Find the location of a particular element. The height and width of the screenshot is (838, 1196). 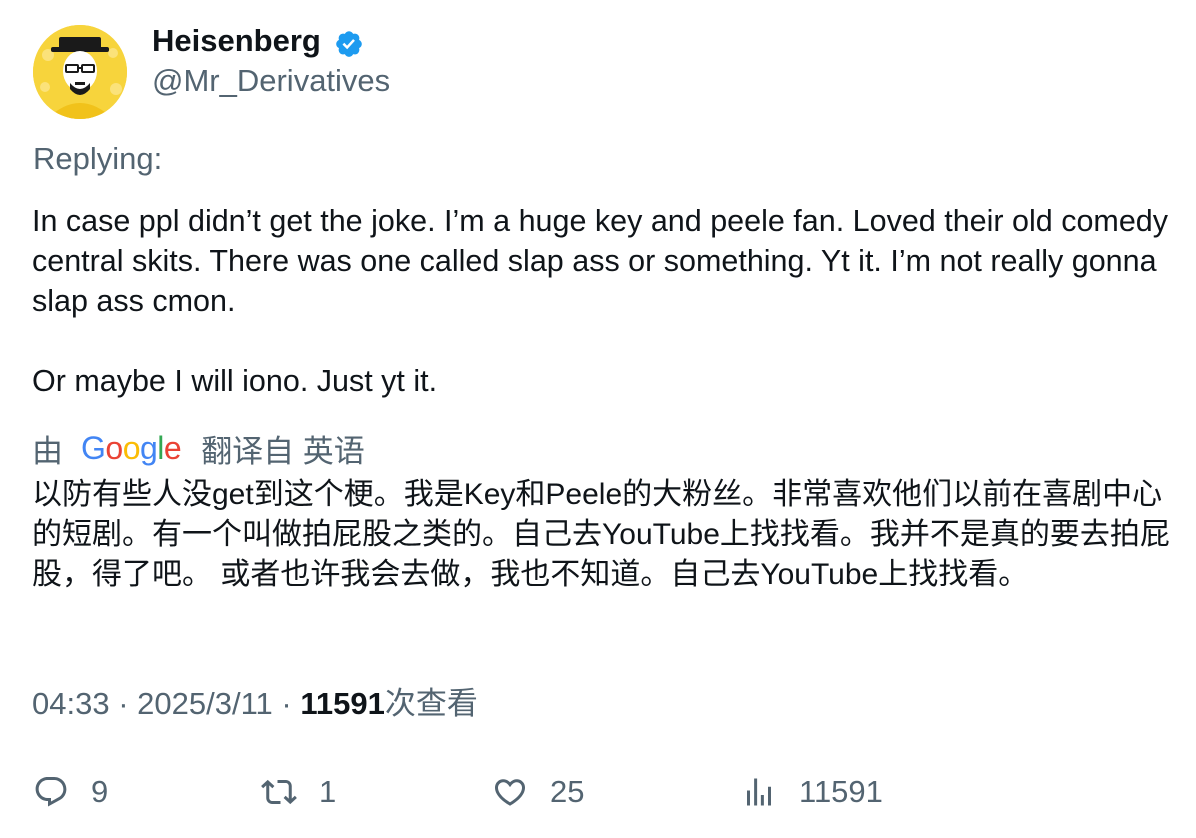

avatar is located at coordinates (80, 72).